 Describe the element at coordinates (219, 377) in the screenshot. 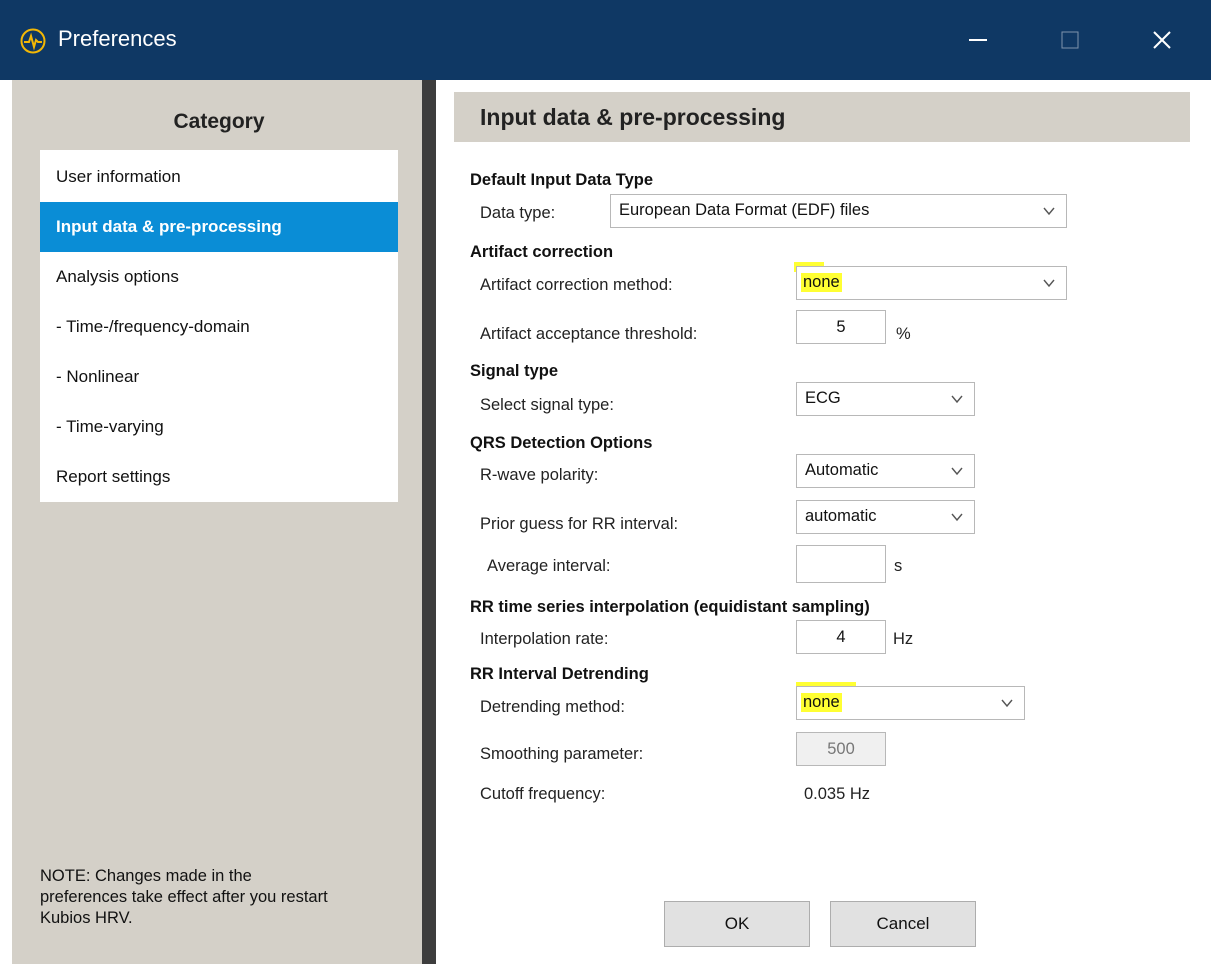

I see `category-item-nonlinear: - Nonlinear` at that location.